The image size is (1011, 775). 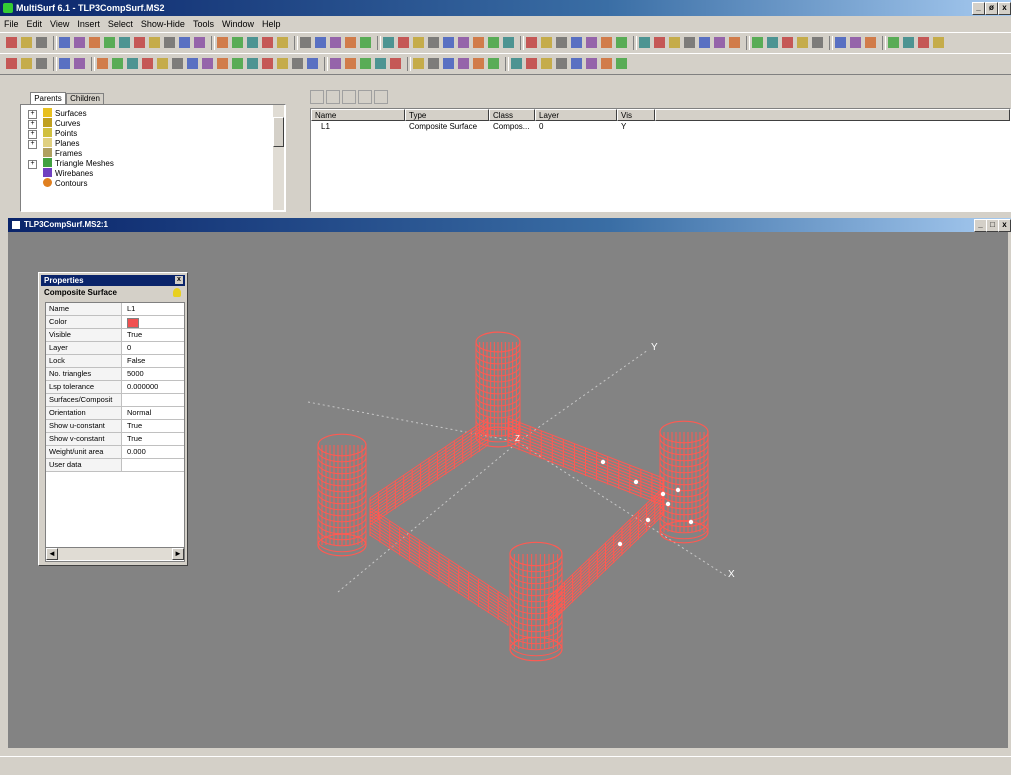 I want to click on properties-title-bar: Properties x, so click(x=113, y=280).